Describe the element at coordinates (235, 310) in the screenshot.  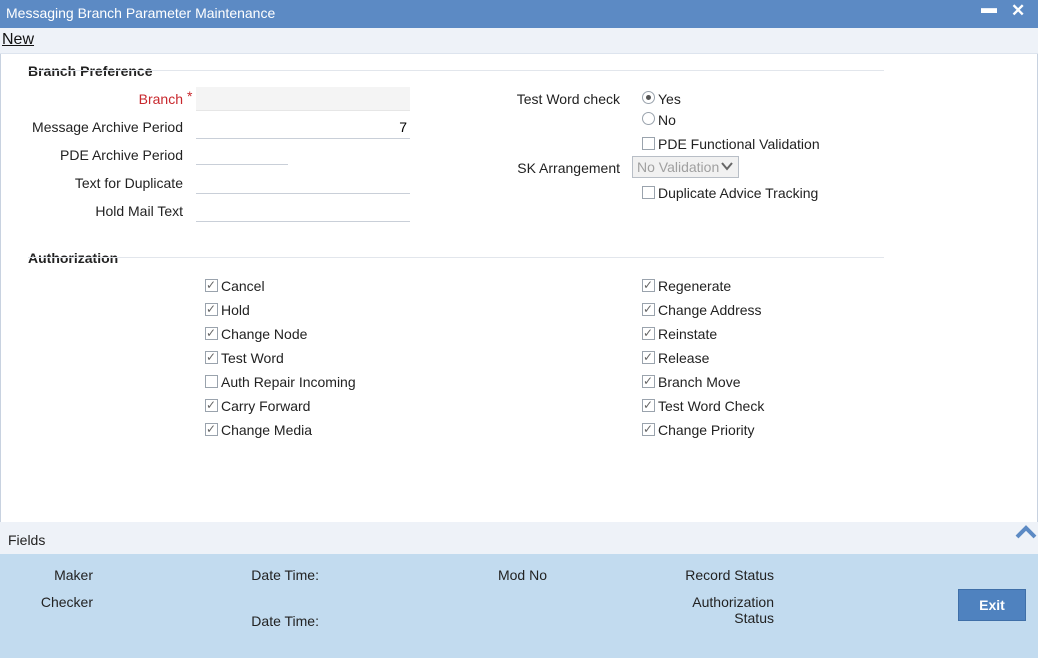
I see `auth-checkbox-label: Hold` at that location.